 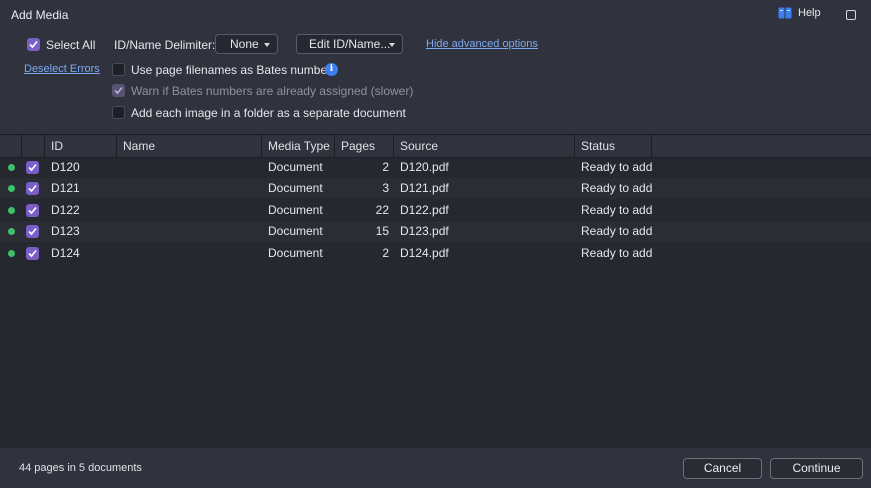 I want to click on table-row: D122 Document 22 D122.pdf Ready to add, so click(x=435, y=210).